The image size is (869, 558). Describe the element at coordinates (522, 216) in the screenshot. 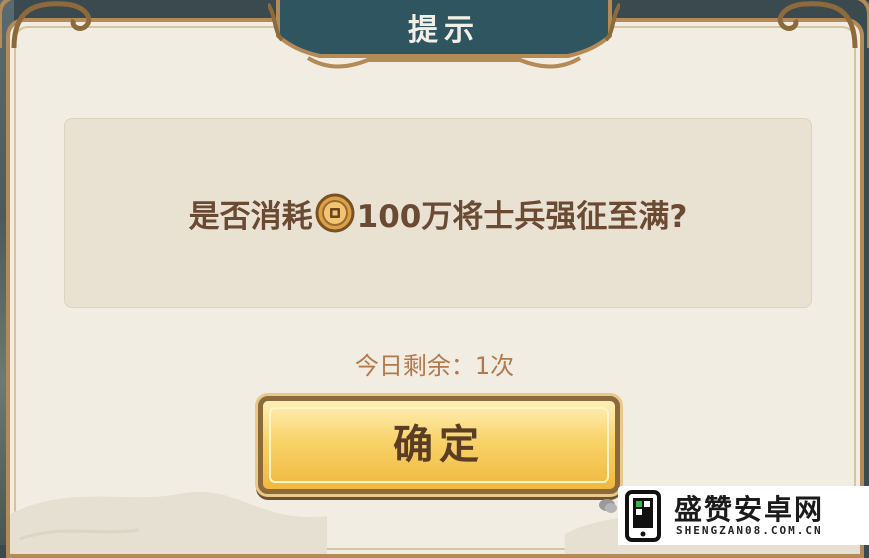

I see `message-text-suffix: 100万将士兵强征至满?` at that location.